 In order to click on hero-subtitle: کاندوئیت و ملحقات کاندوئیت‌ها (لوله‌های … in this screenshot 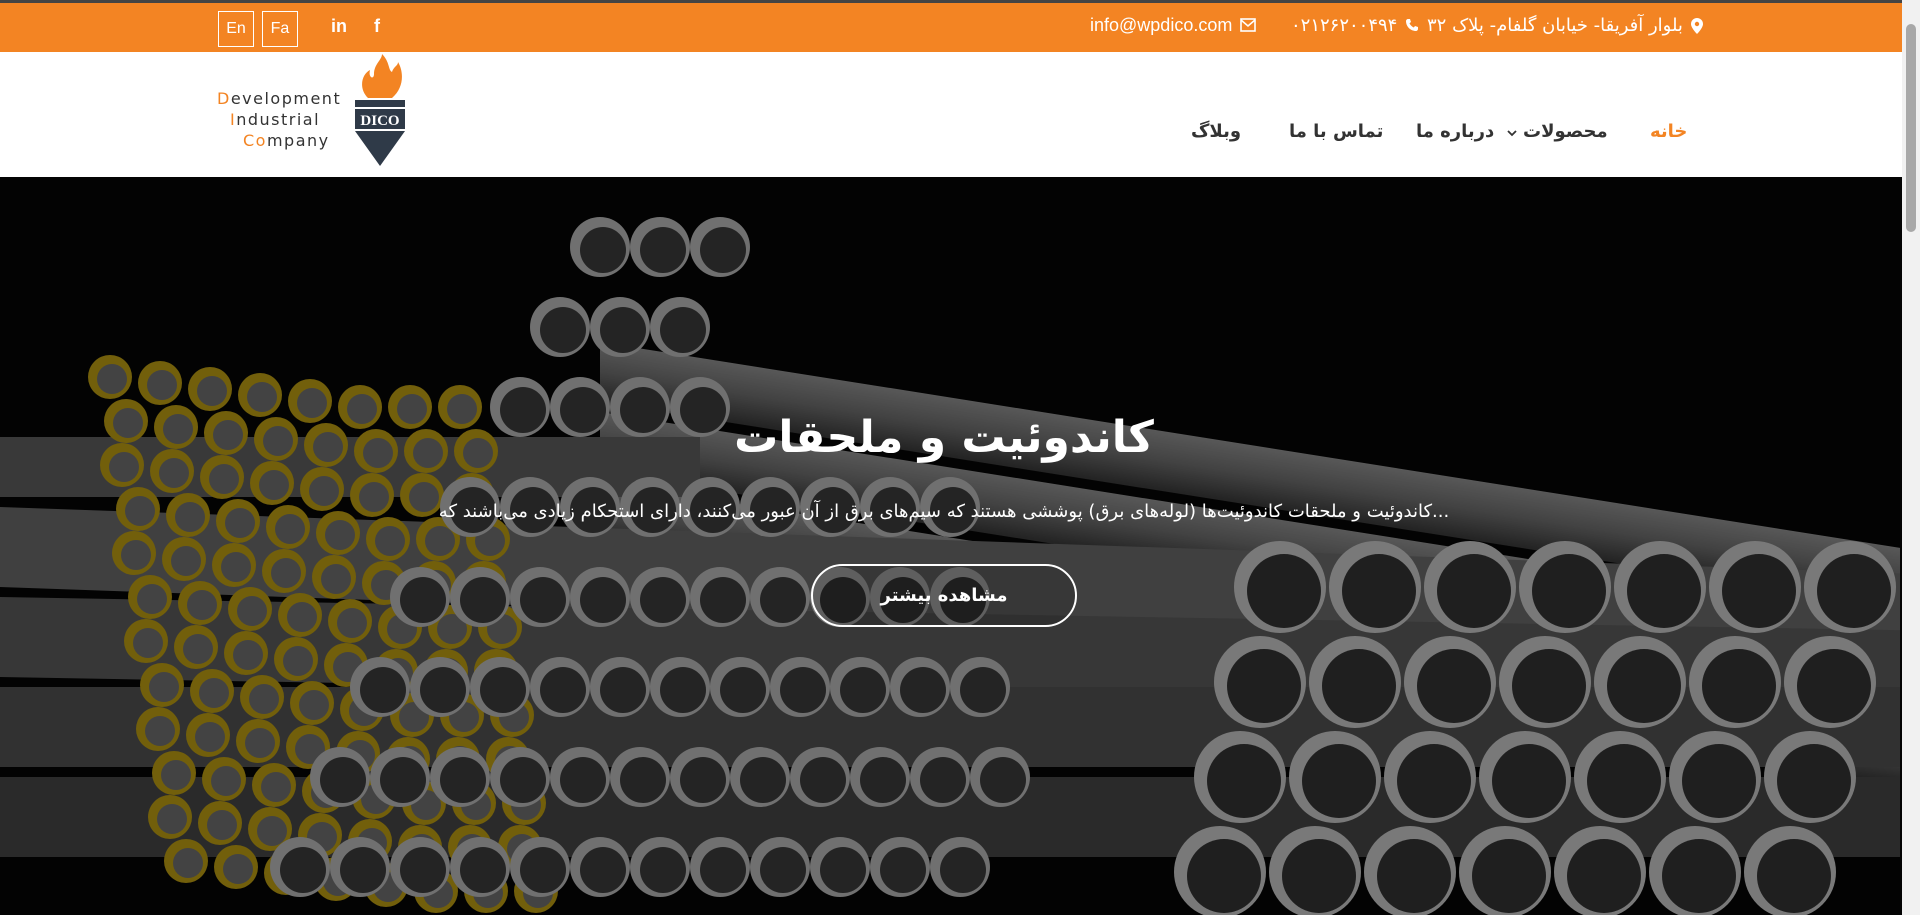, I will do `click(944, 511)`.